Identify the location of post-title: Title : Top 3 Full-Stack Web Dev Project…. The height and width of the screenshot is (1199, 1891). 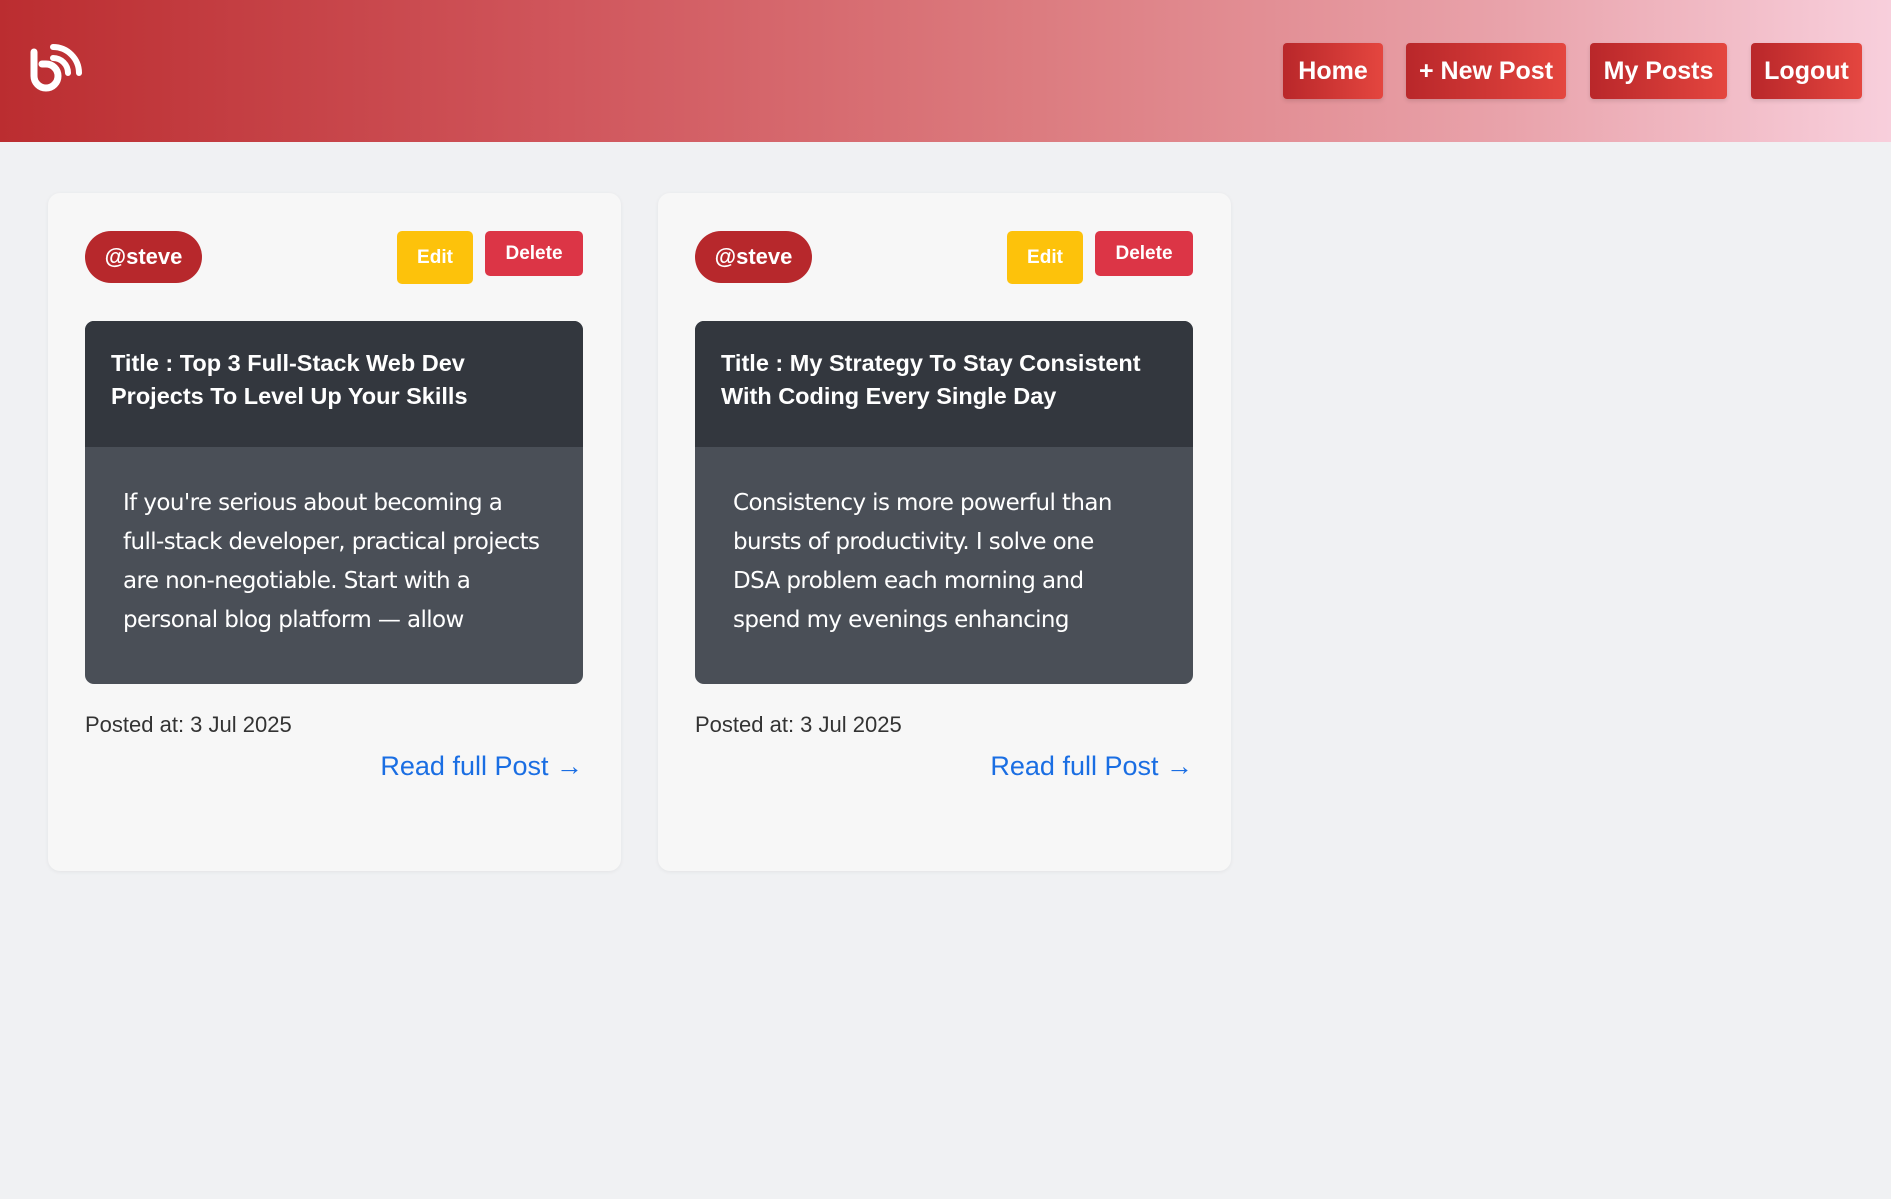
(334, 384).